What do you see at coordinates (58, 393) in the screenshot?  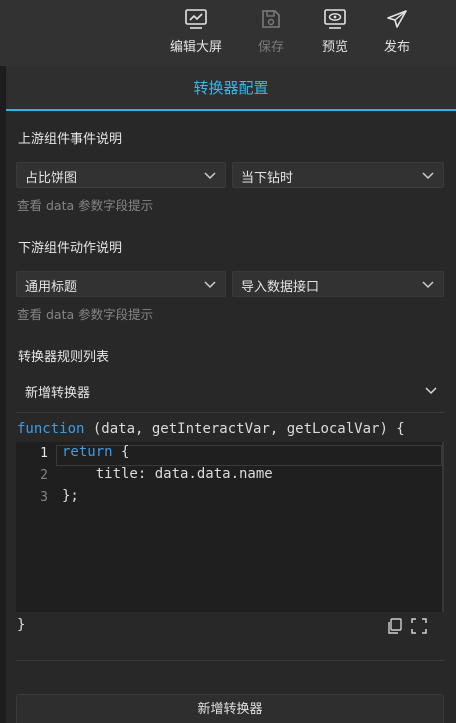 I see `converter-item-label: 新增转换器` at bounding box center [58, 393].